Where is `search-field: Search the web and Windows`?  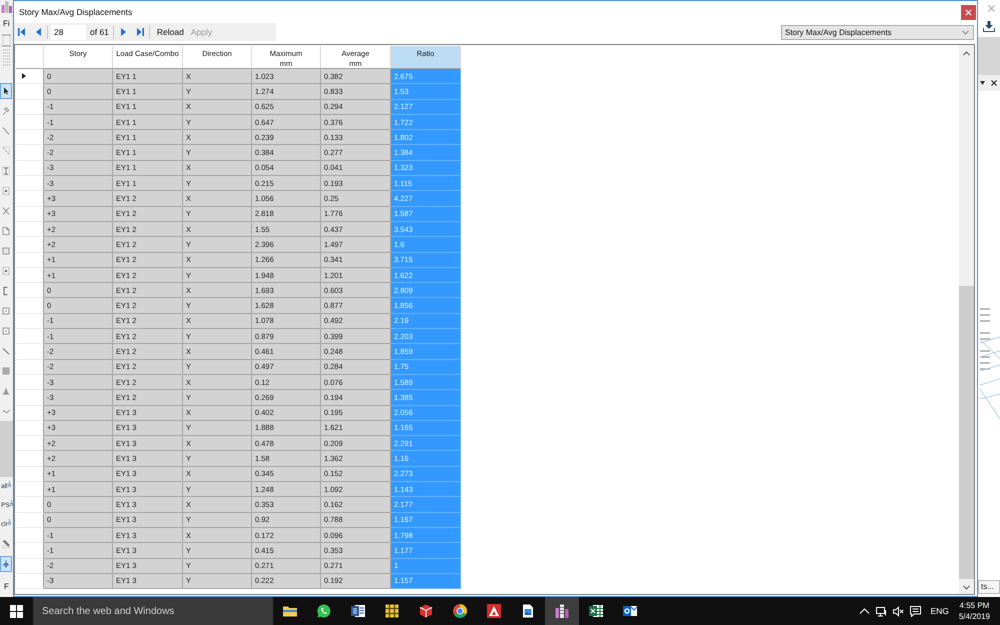
search-field: Search the web and Windows is located at coordinates (153, 611).